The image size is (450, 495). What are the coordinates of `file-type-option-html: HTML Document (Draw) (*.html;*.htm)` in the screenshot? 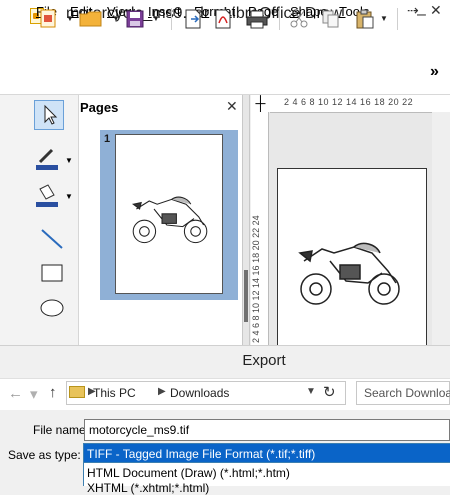 It's located at (188, 473).